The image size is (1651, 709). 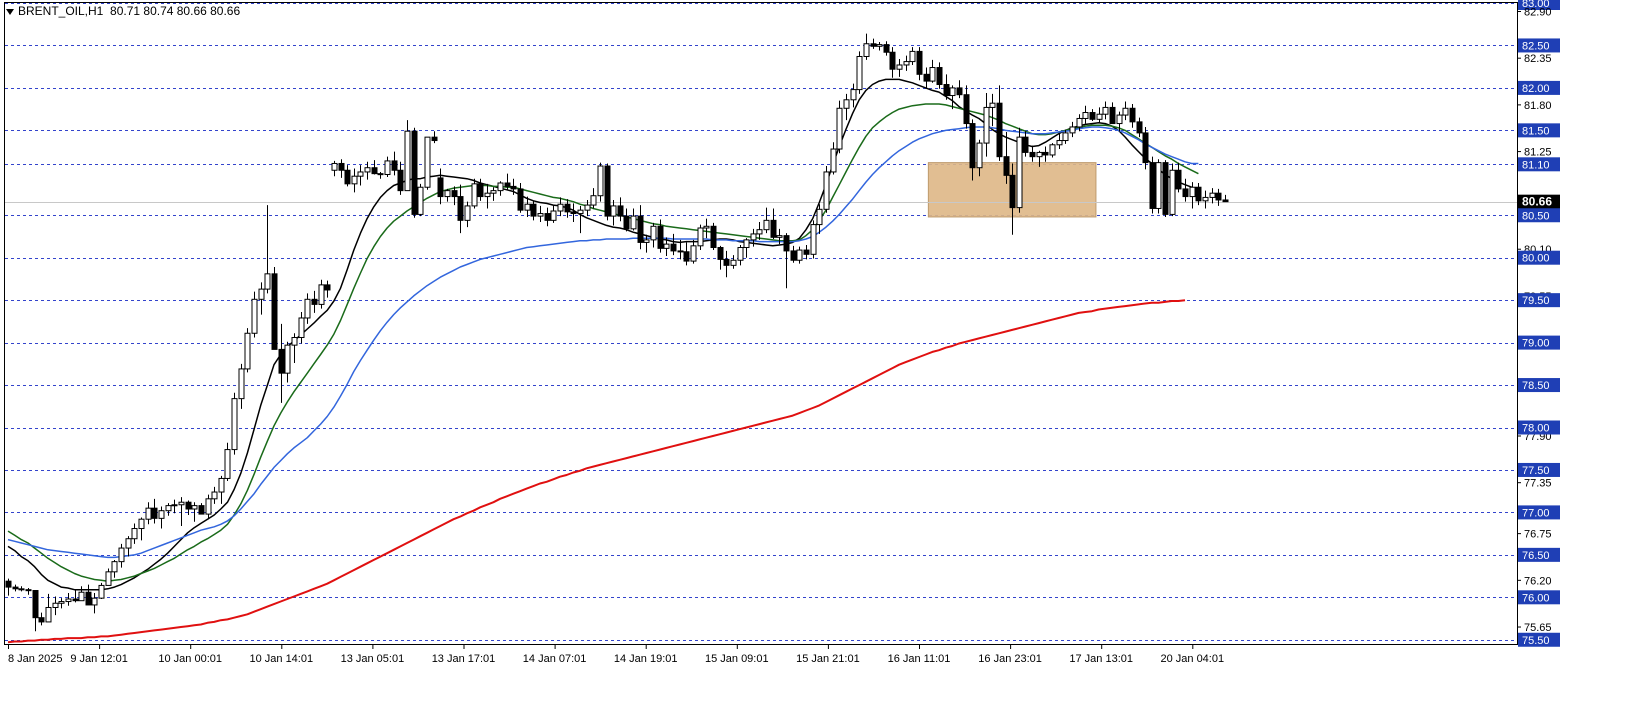 I want to click on dropdown-triangle-icon, so click(x=10, y=11).